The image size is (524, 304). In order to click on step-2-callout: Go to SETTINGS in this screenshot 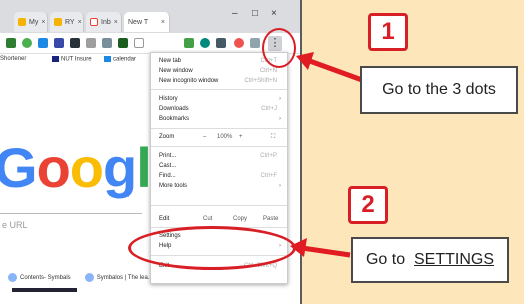, I will do `click(430, 260)`.